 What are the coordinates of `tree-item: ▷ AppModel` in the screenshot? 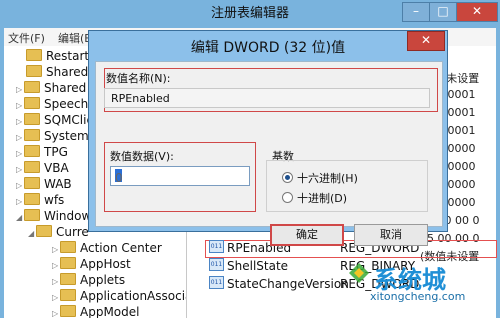 It's located at (119, 311).